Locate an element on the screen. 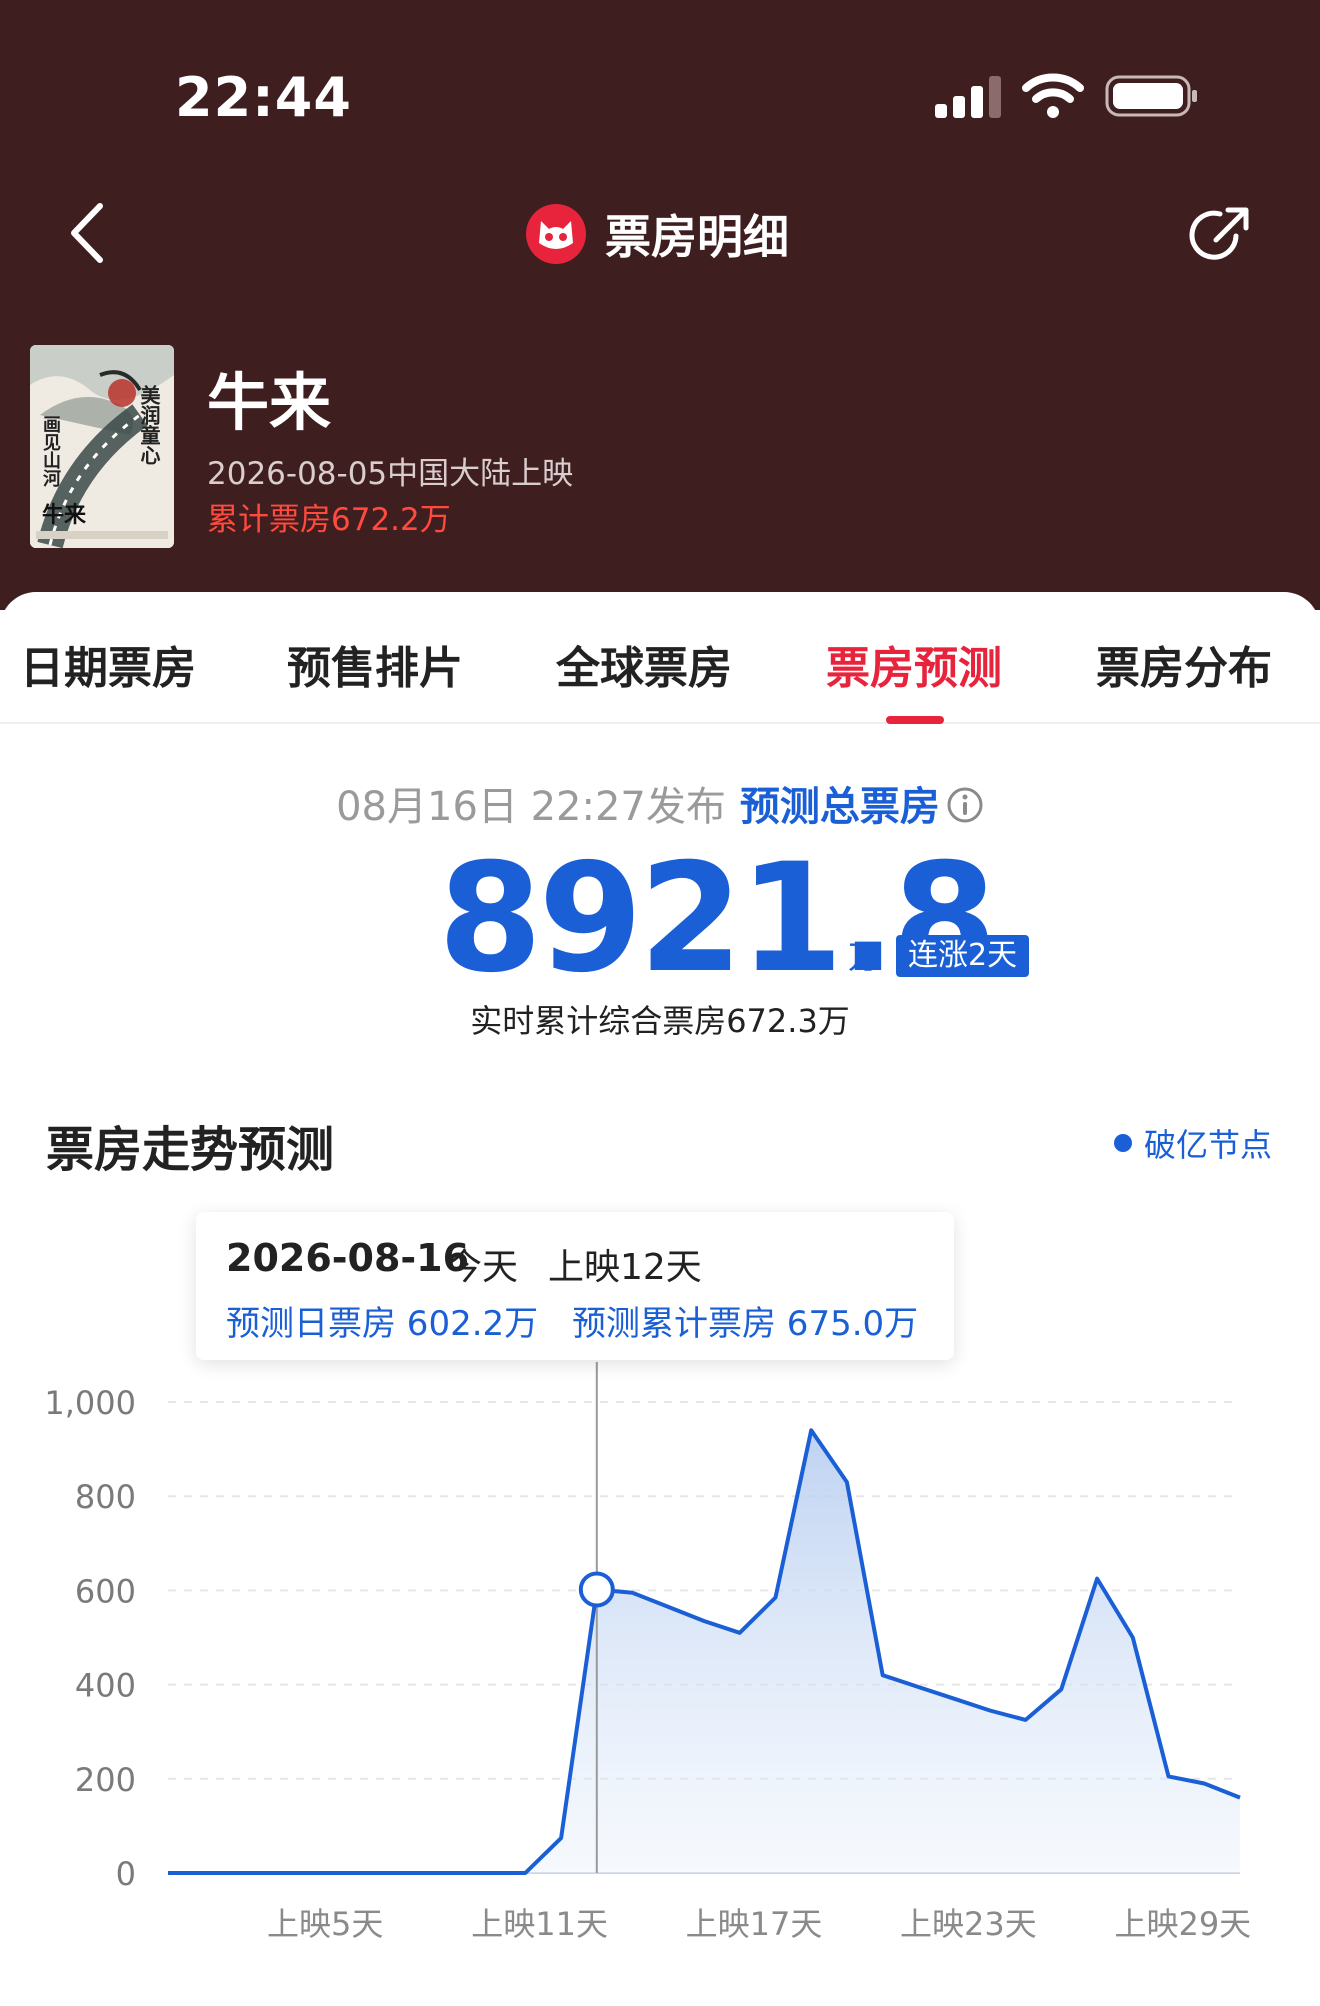 The height and width of the screenshot is (2006, 1320). y-tick-label: 1,000 is located at coordinates (90, 1403).